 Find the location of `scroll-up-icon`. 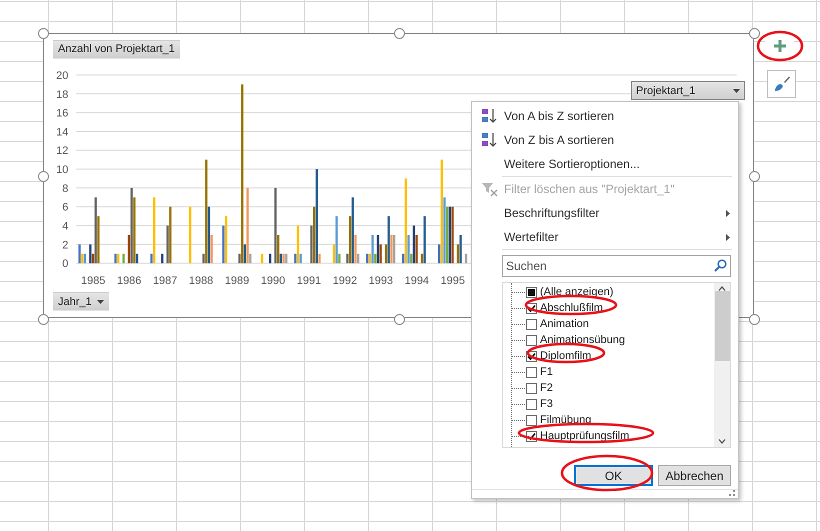

scroll-up-icon is located at coordinates (722, 288).